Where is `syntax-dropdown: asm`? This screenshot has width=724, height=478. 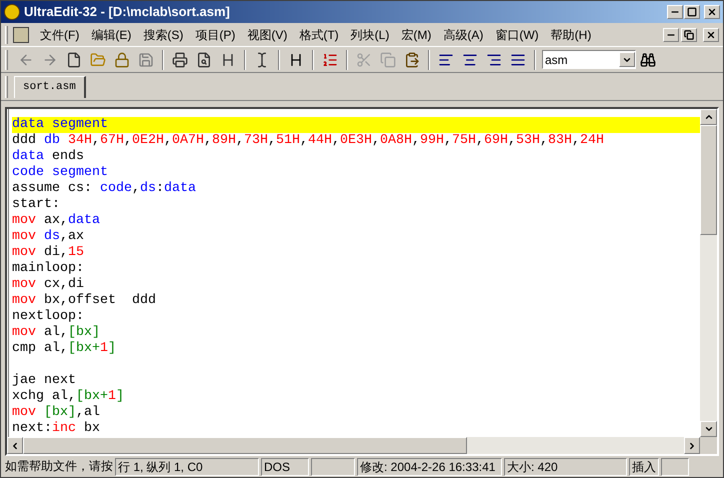
syntax-dropdown: asm is located at coordinates (589, 59).